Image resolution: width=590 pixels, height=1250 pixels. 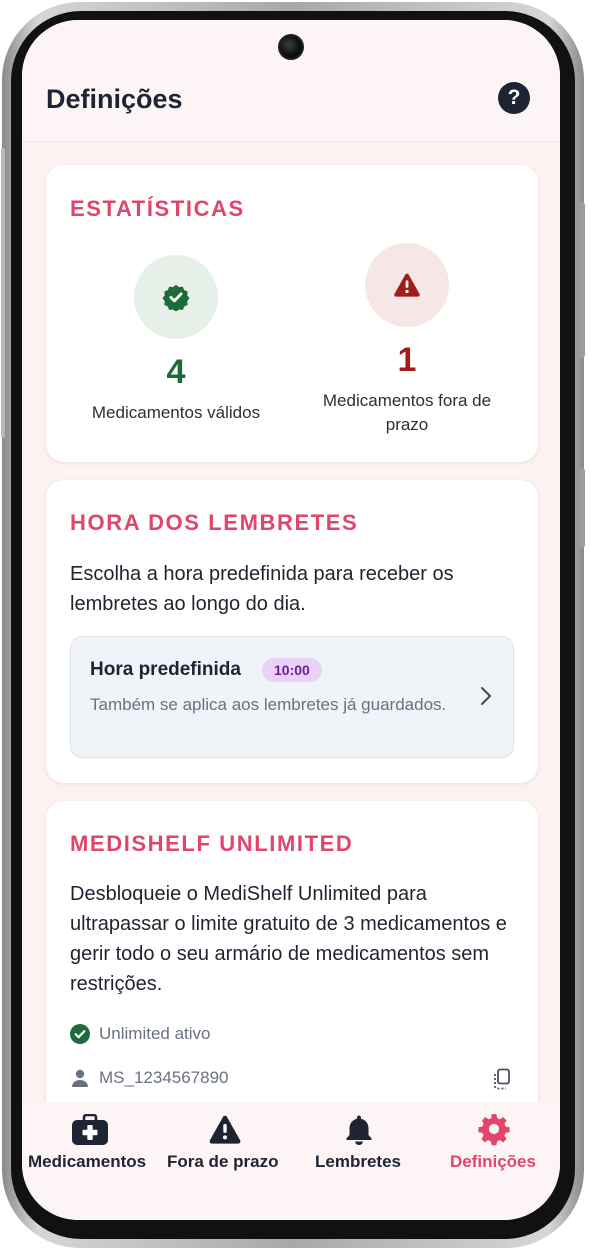 I want to click on unlimited-status: Unlimited ativo, so click(x=140, y=1034).